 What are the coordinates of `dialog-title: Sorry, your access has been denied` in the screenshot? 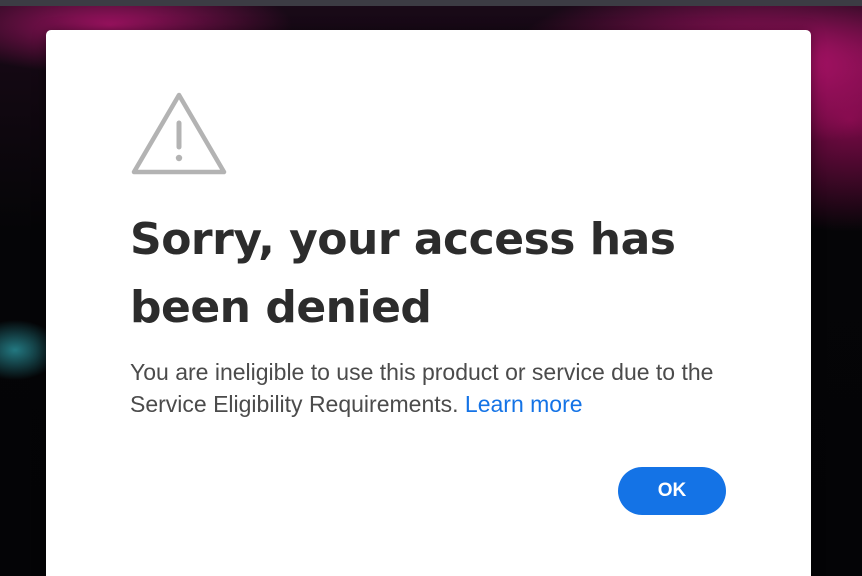 It's located at (403, 273).